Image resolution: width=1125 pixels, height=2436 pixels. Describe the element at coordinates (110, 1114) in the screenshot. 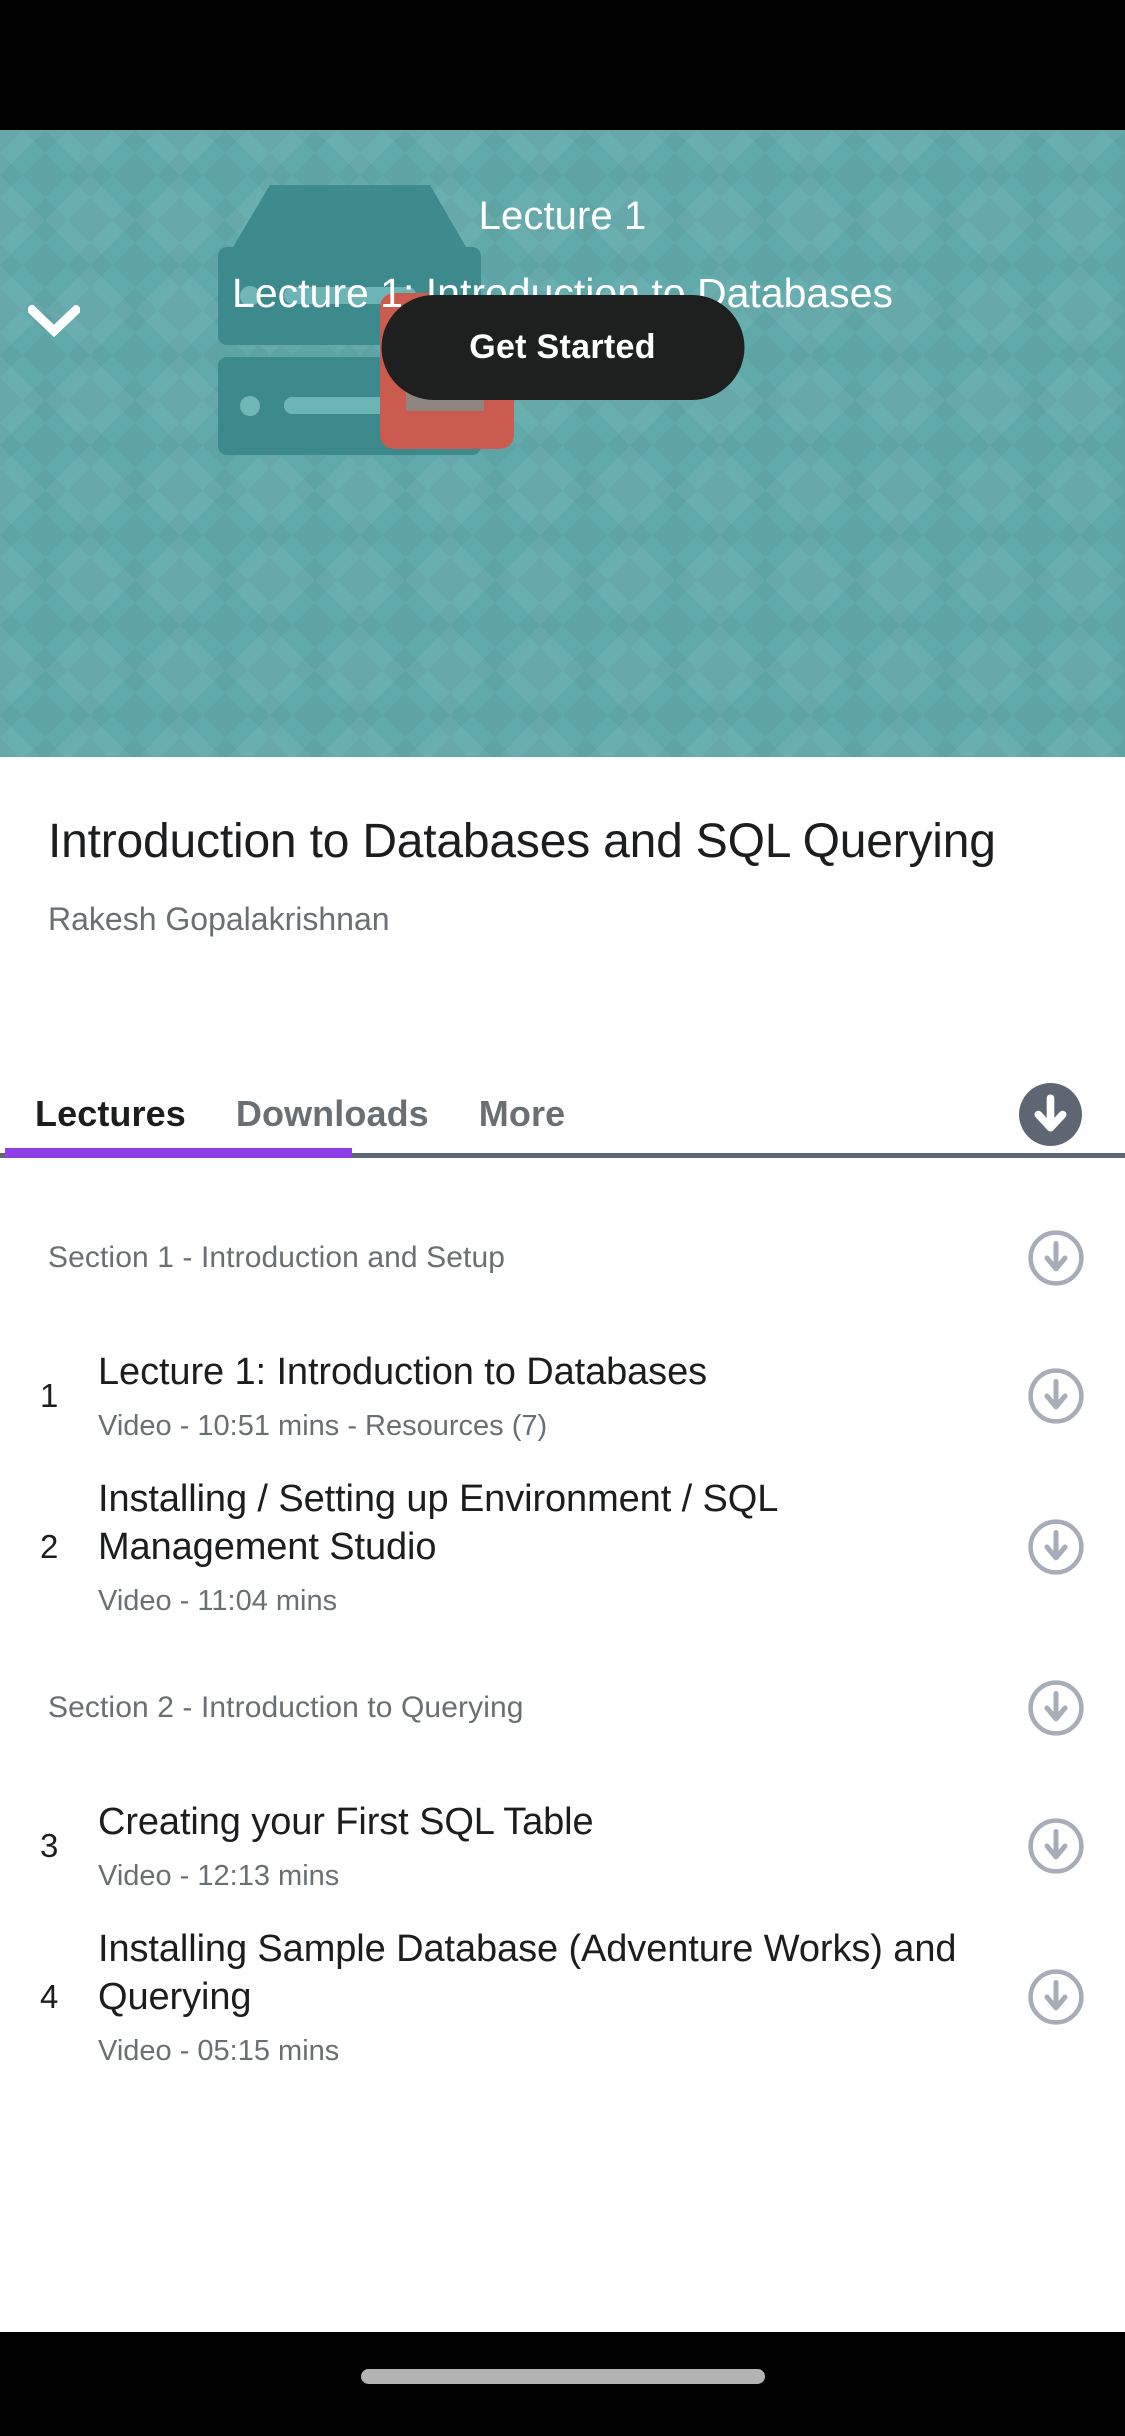

I see `tab-lectures: Lectures` at that location.